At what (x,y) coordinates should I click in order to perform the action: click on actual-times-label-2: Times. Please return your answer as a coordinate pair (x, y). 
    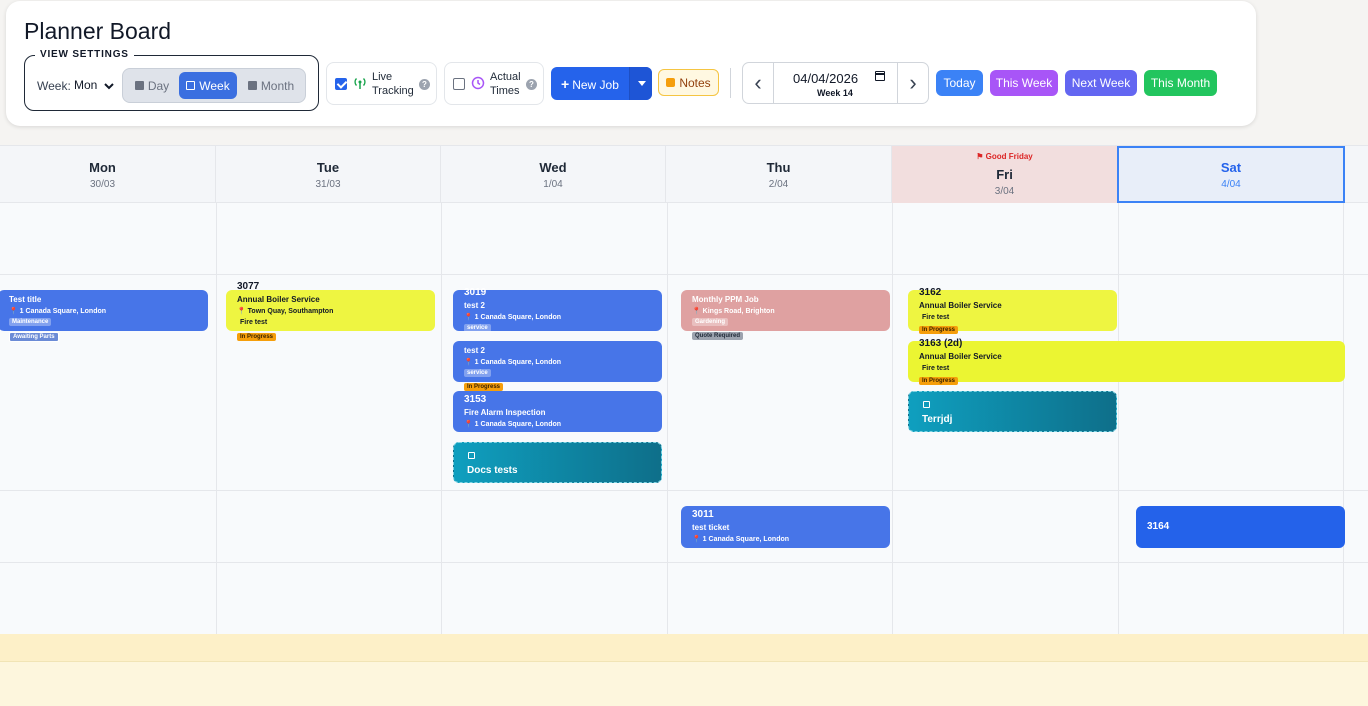
    Looking at the image, I should click on (505, 91).